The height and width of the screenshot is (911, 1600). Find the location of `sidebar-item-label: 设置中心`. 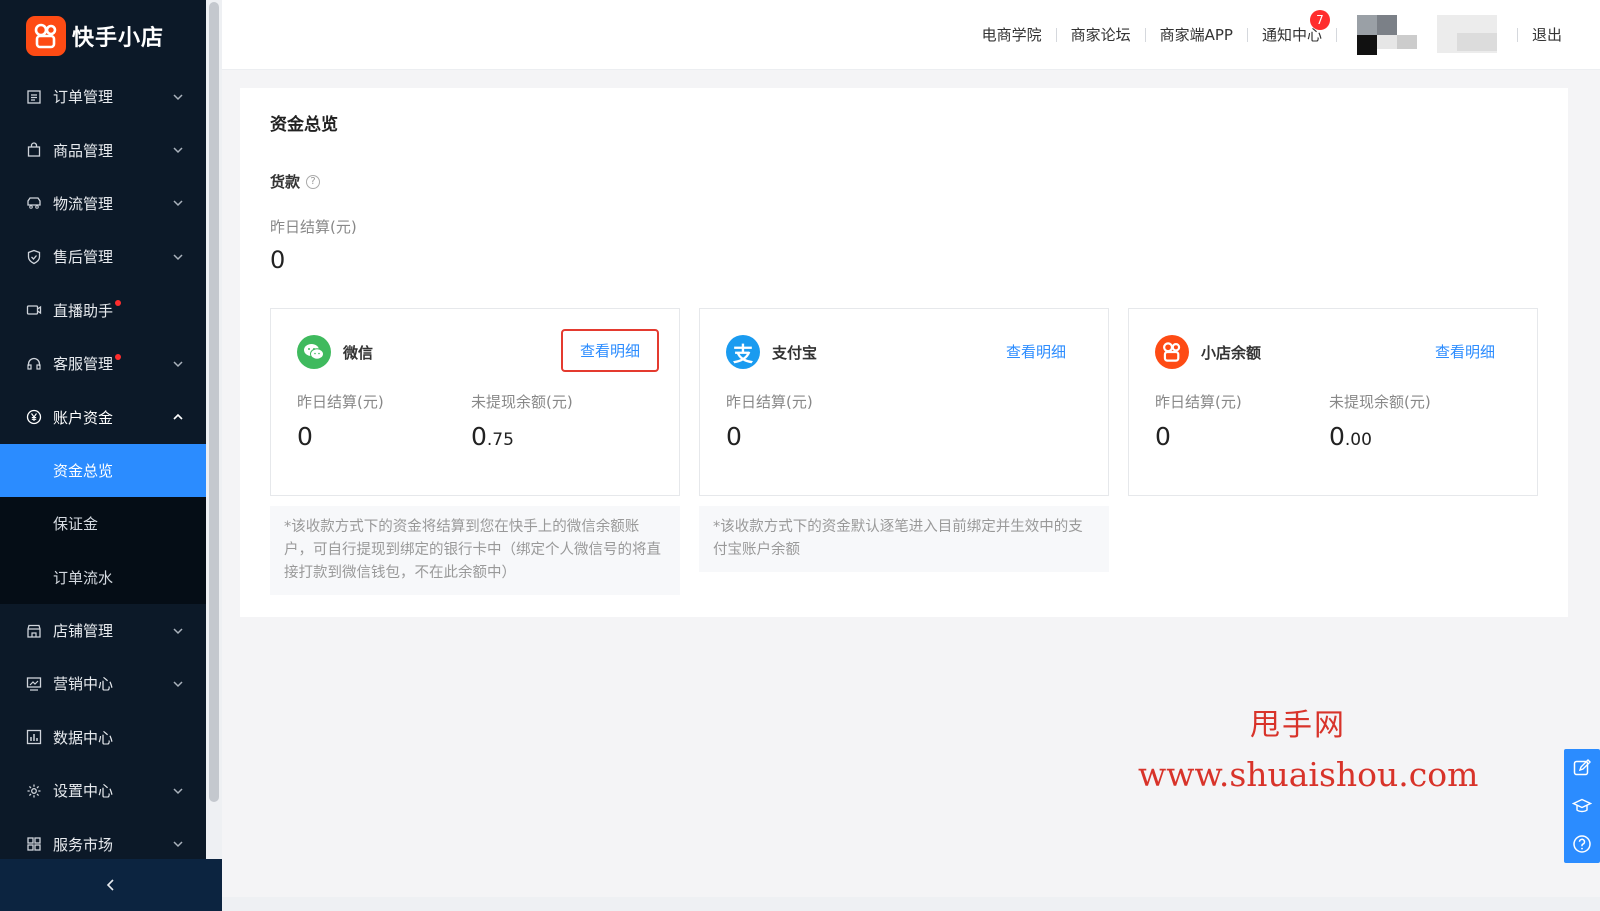

sidebar-item-label: 设置中心 is located at coordinates (83, 791).